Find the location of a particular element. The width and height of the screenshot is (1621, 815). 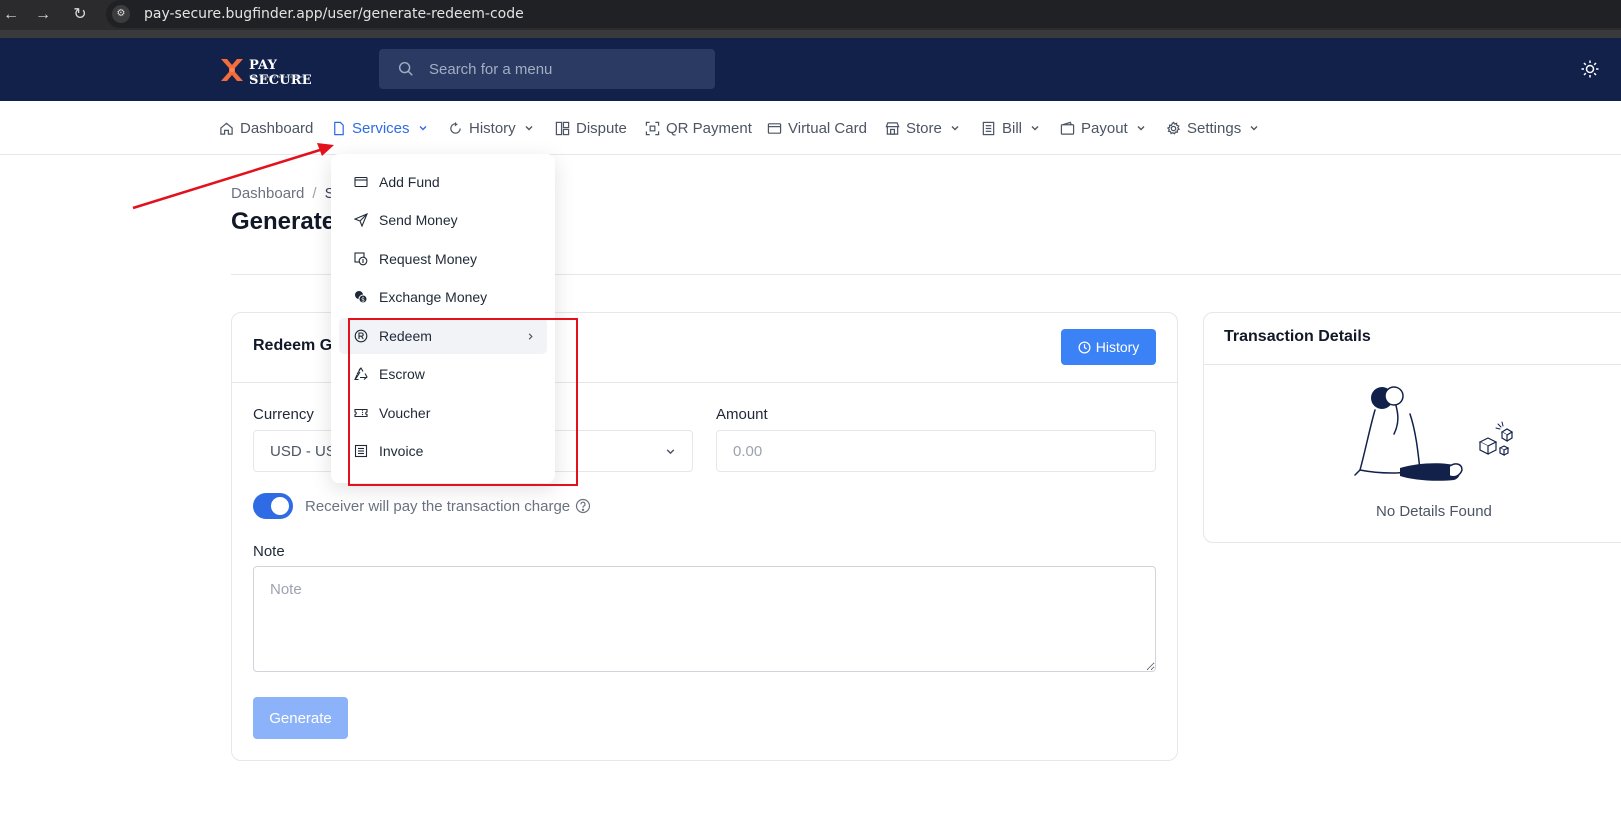

amount-input is located at coordinates (936, 451).